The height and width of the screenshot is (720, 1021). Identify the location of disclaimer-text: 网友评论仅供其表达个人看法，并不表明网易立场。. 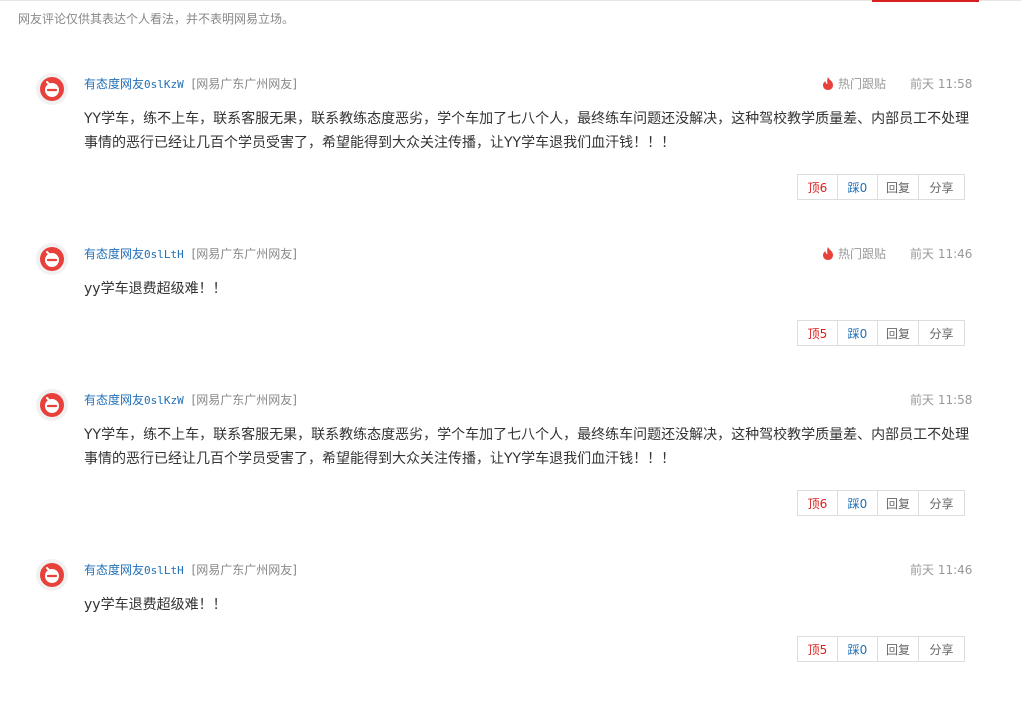
(156, 19).